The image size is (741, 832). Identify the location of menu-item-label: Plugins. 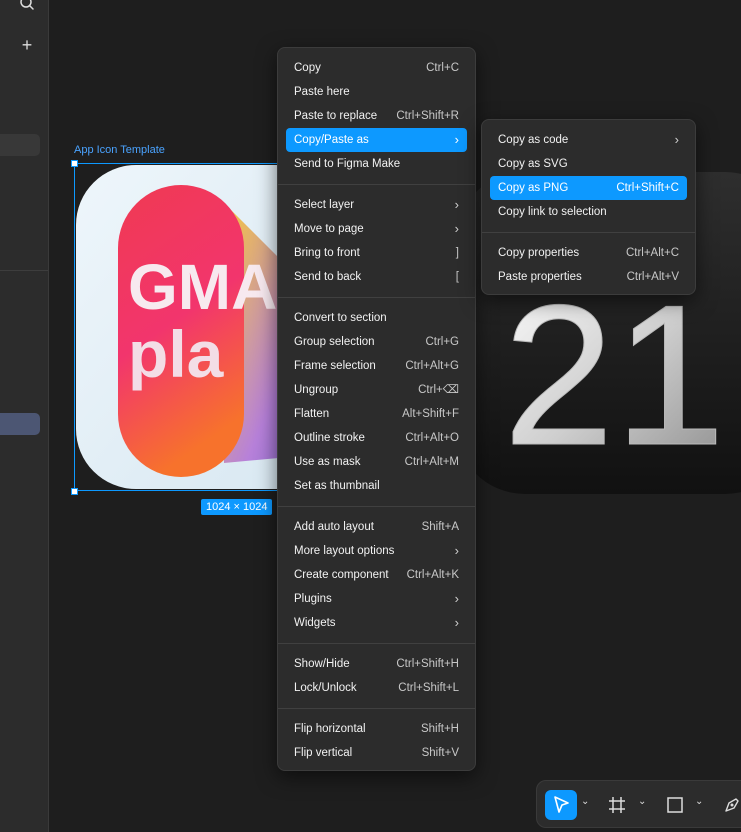
(313, 599).